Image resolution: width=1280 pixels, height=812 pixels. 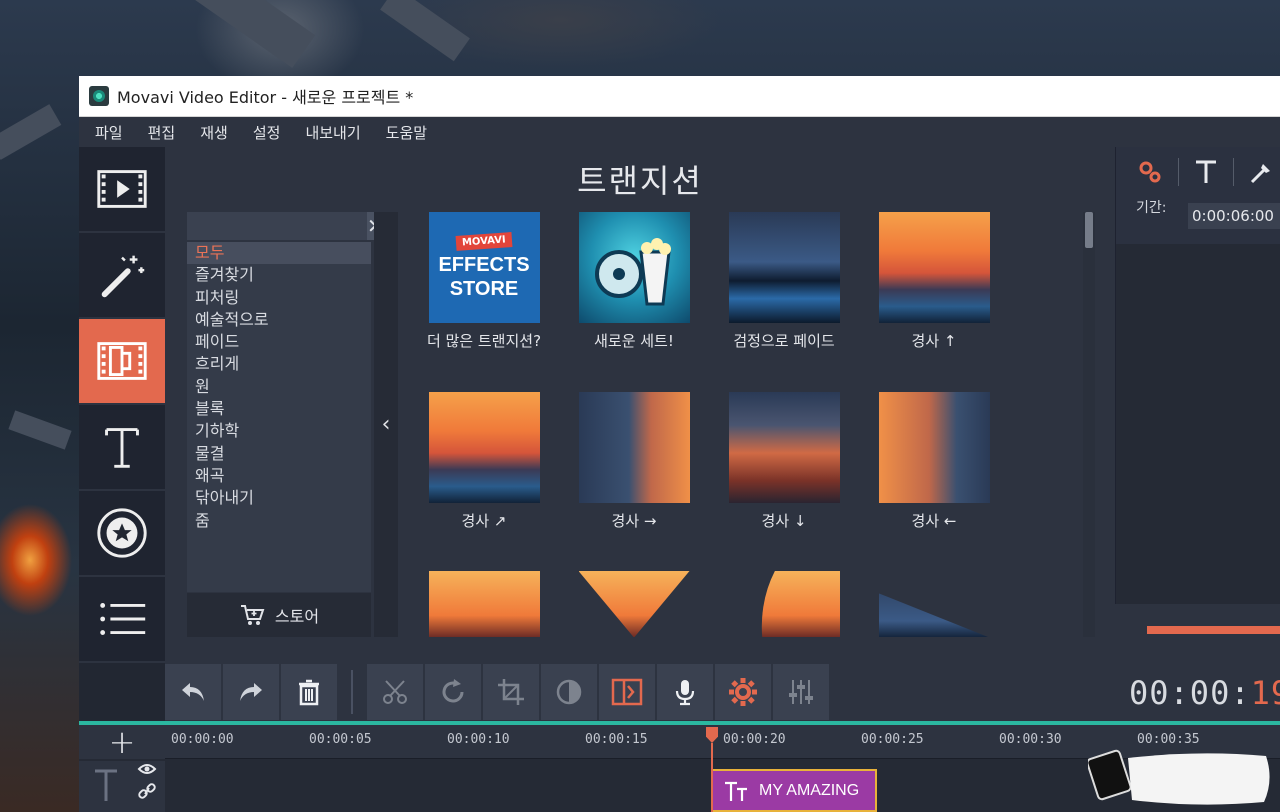 What do you see at coordinates (934, 280) in the screenshot?
I see `transition-tile: 경사 ↑` at bounding box center [934, 280].